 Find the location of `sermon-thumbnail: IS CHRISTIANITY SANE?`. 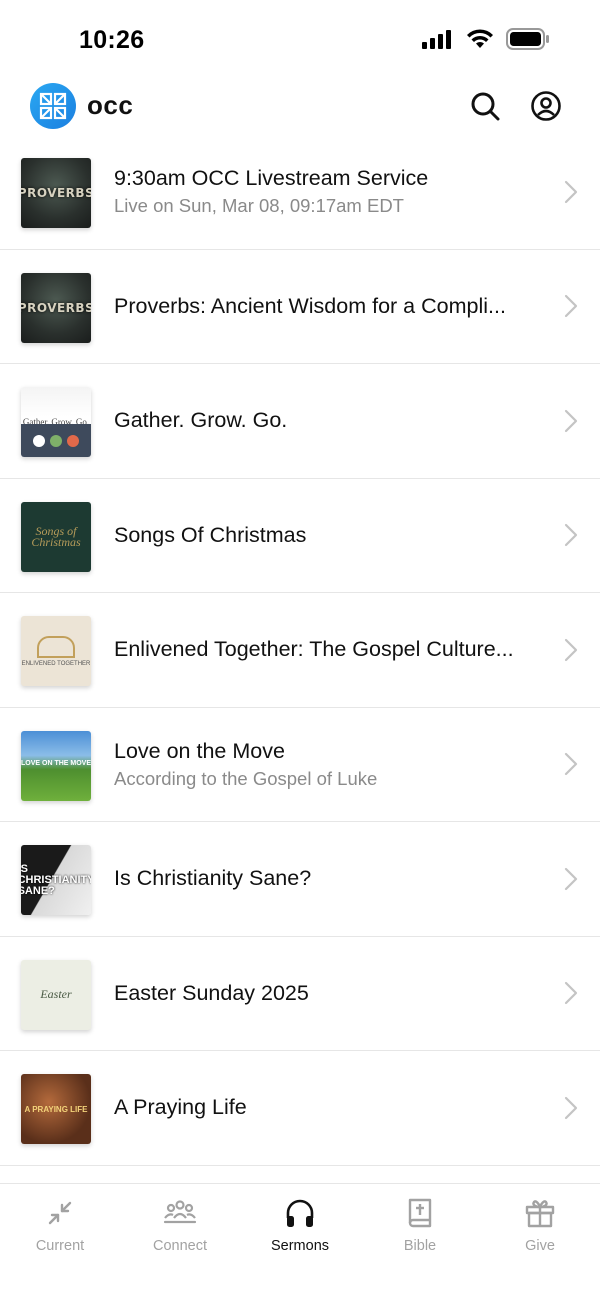

sermon-thumbnail: IS CHRISTIANITY SANE? is located at coordinates (56, 880).